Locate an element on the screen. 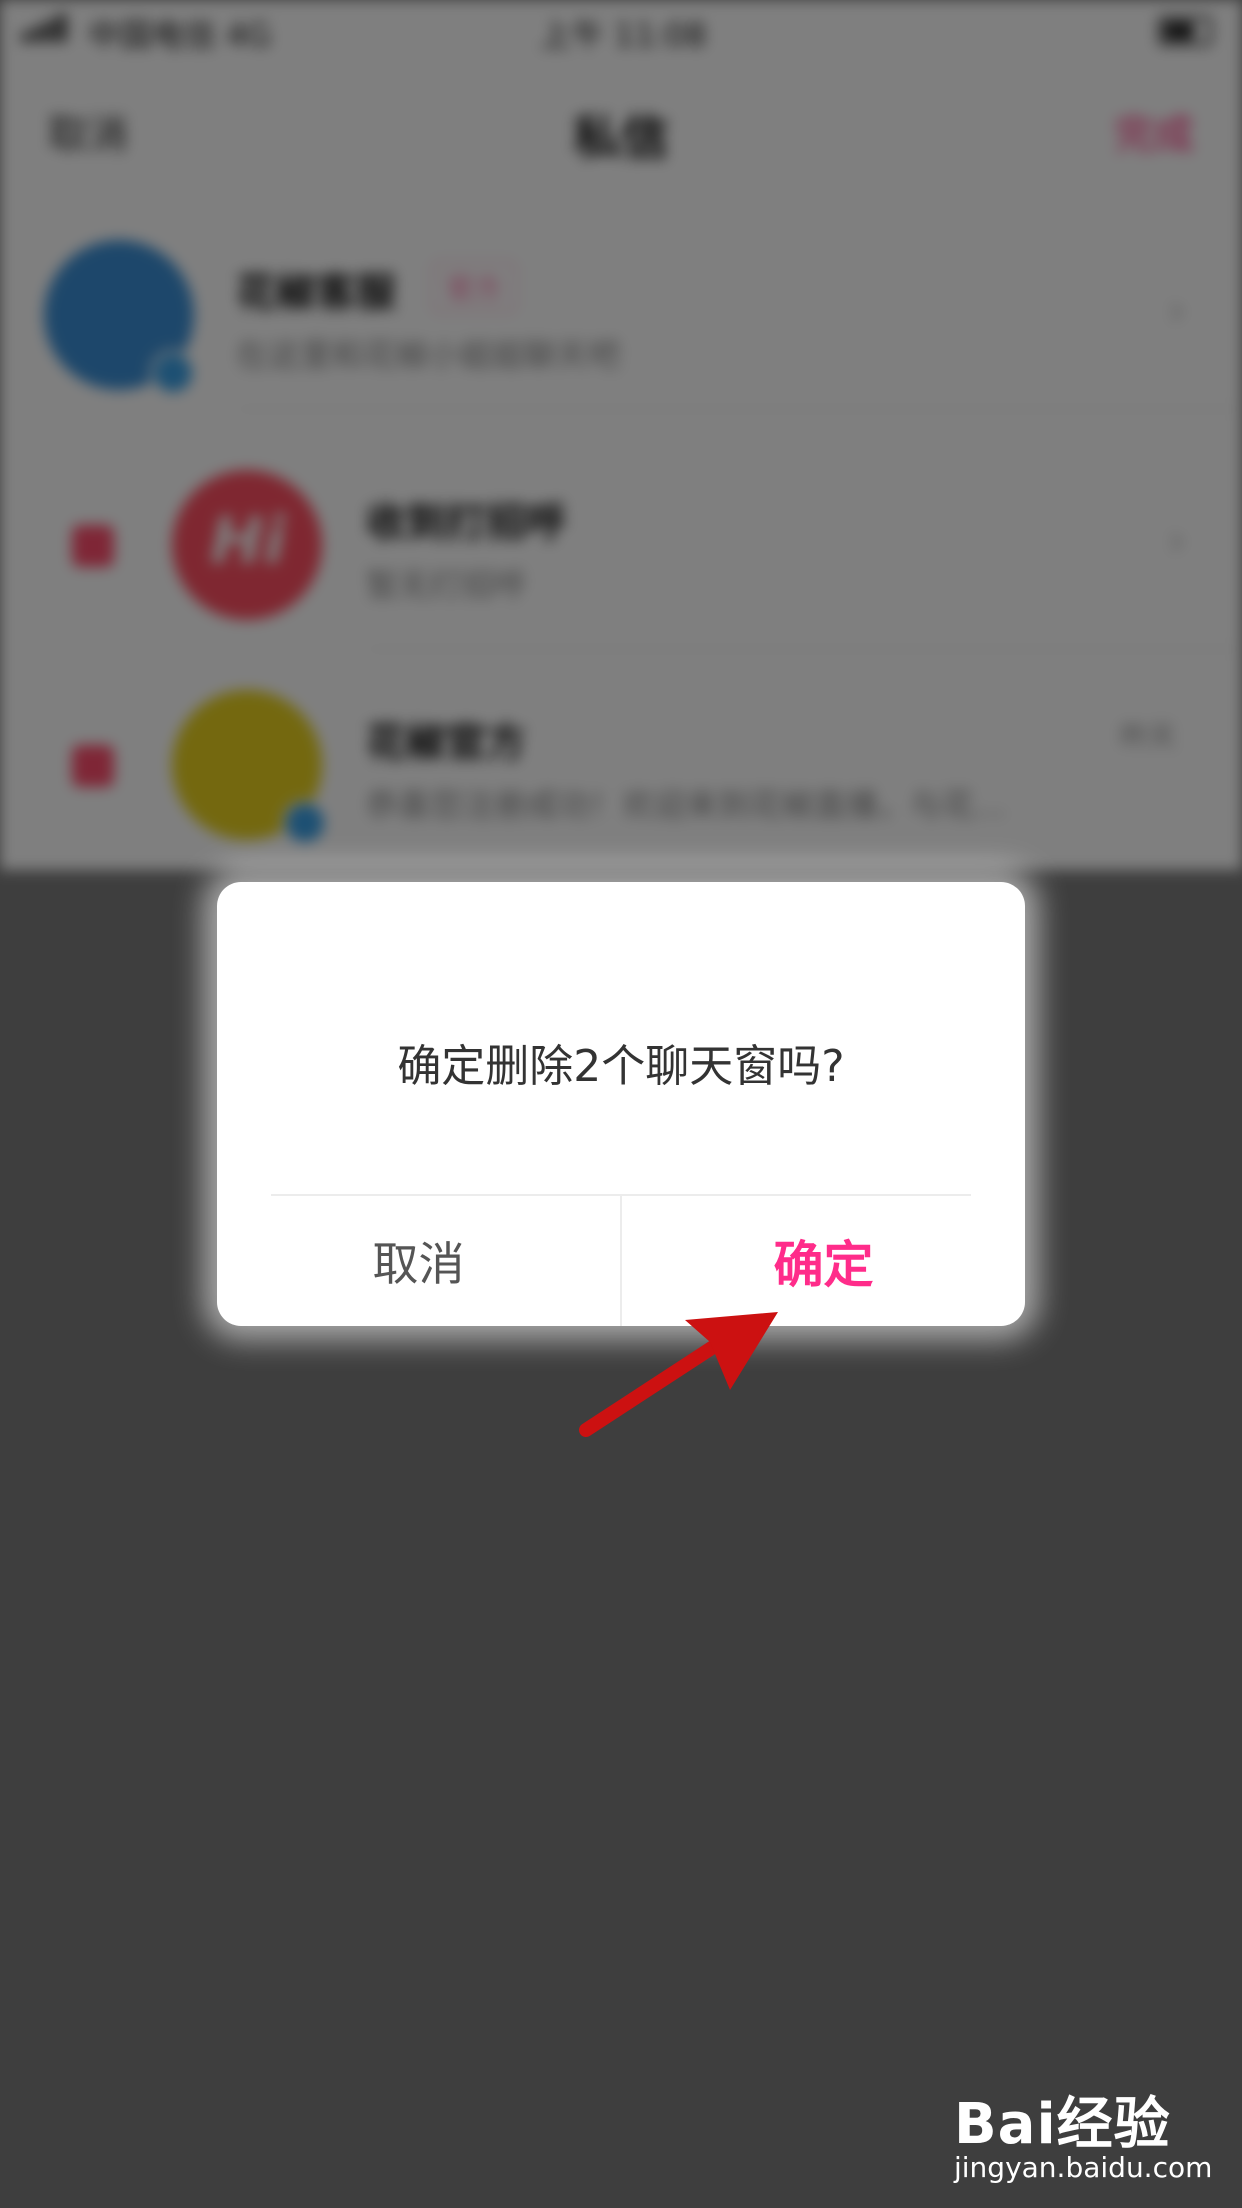 The image size is (1242, 2208). watermark: Bai经验 jingyan.baidu.com is located at coordinates (1081, 2130).